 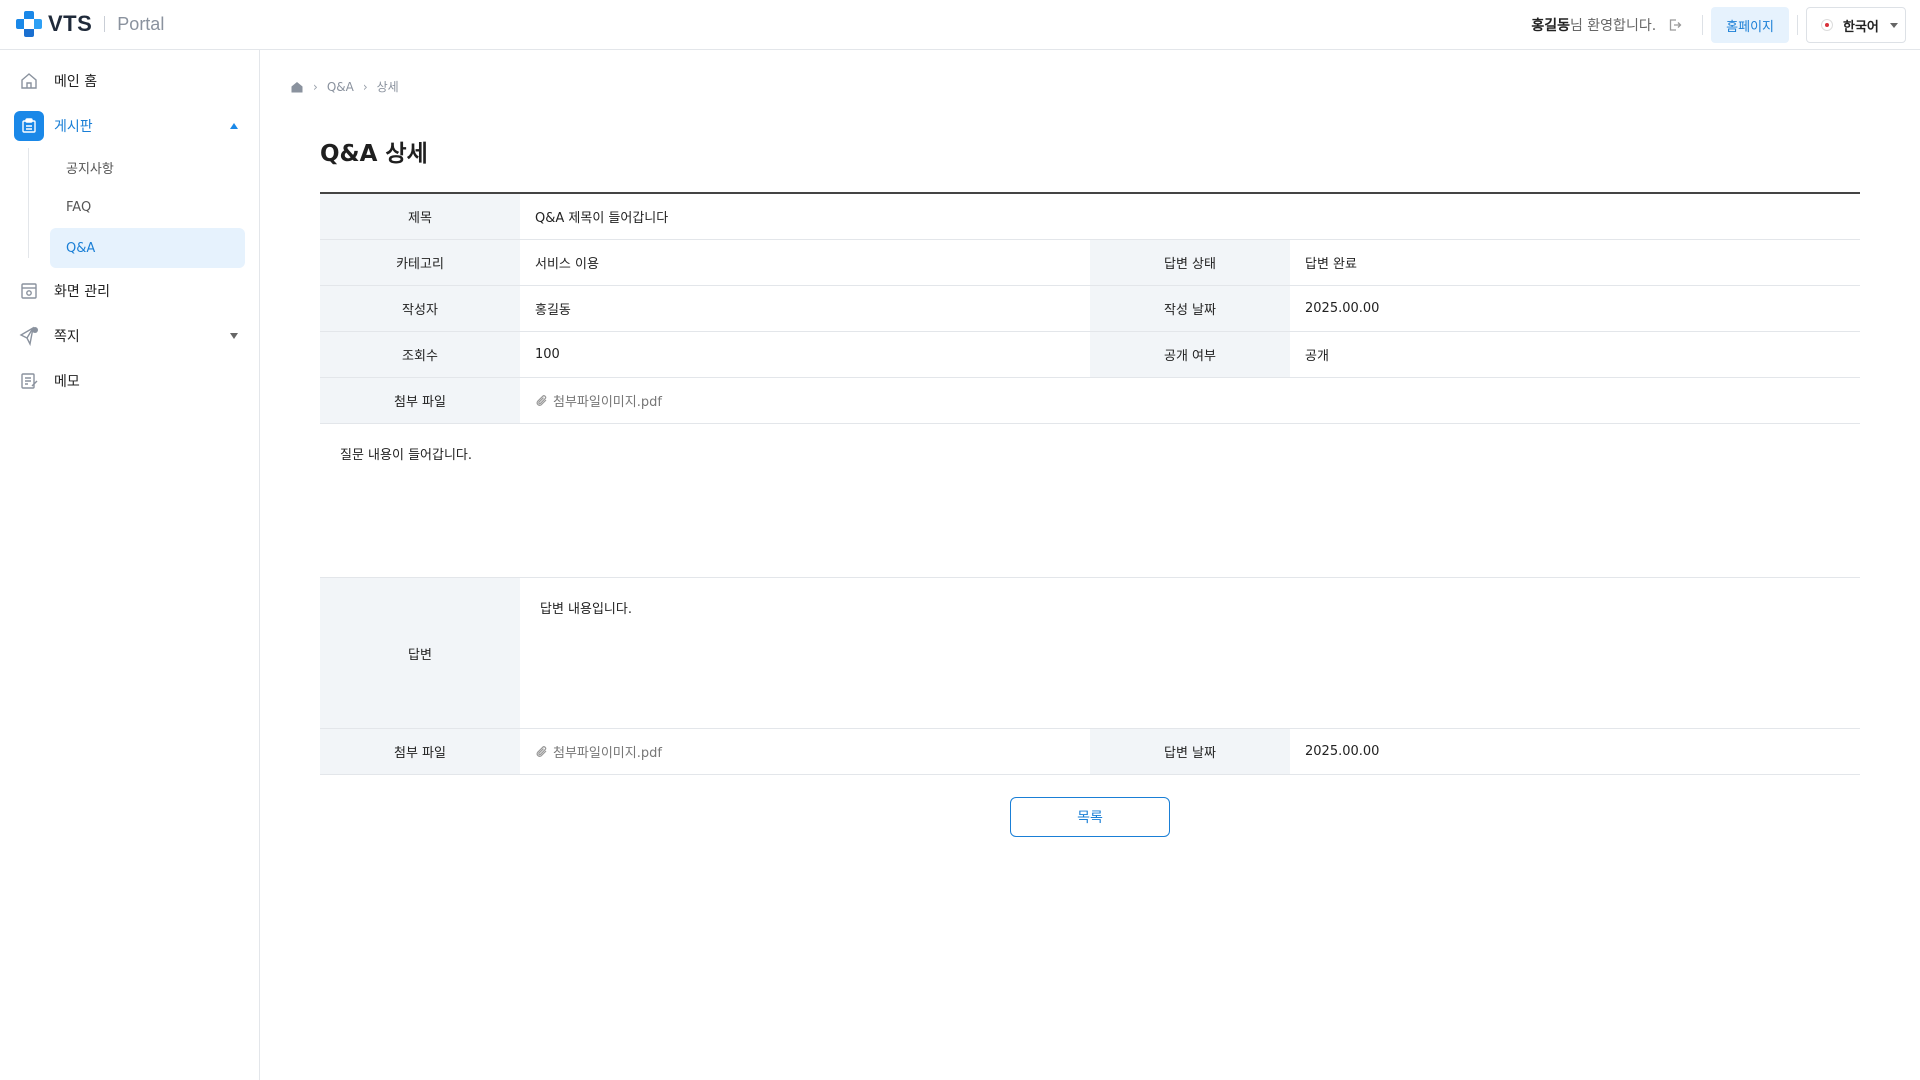 What do you see at coordinates (29, 24) in the screenshot?
I see `logo-mark-icon` at bounding box center [29, 24].